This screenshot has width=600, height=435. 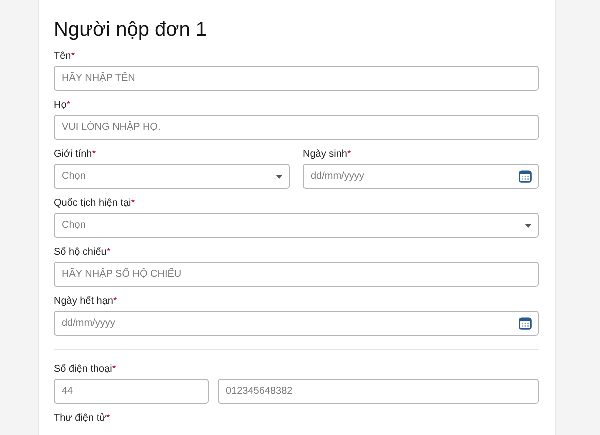 What do you see at coordinates (131, 391) in the screenshot?
I see `input-field: 44` at bounding box center [131, 391].